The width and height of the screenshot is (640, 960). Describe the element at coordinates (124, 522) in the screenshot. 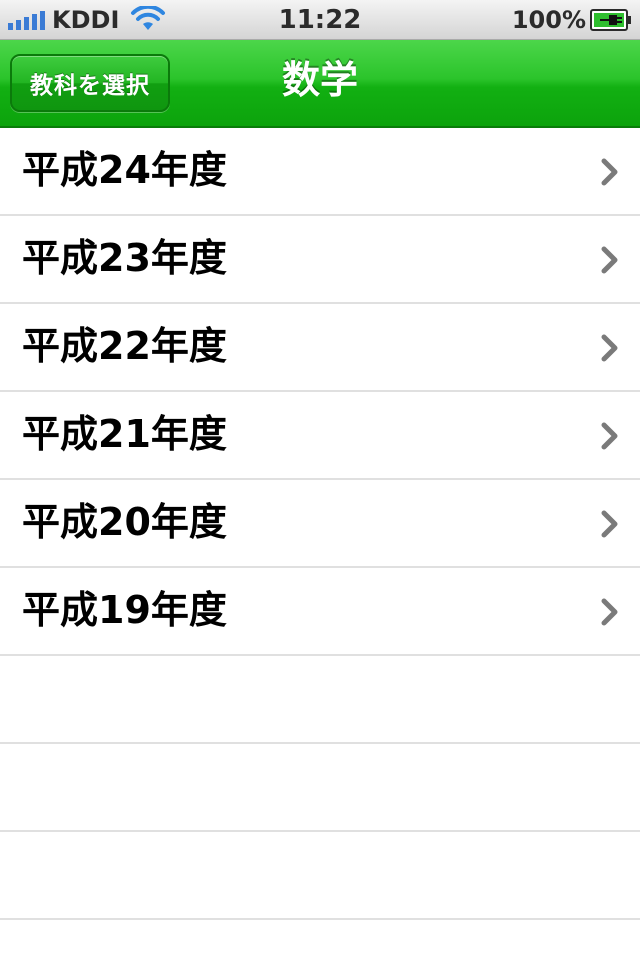

I see `list-item-label: 平成20年度` at that location.